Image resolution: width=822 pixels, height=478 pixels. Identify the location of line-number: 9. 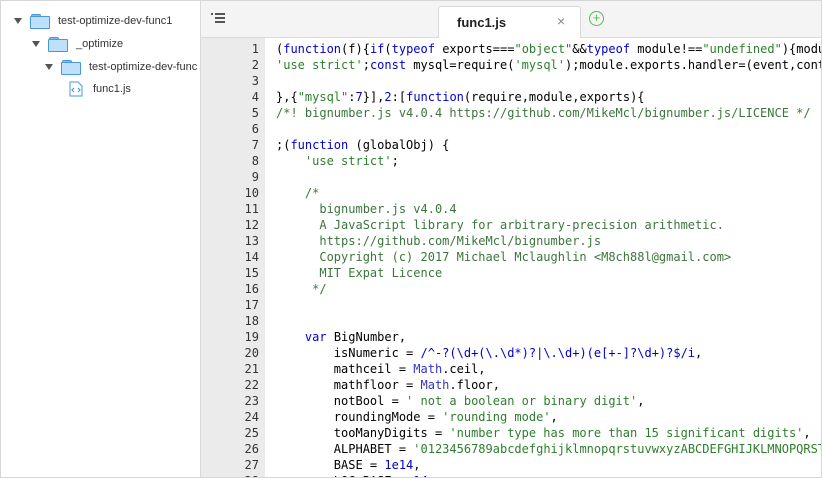
(255, 177).